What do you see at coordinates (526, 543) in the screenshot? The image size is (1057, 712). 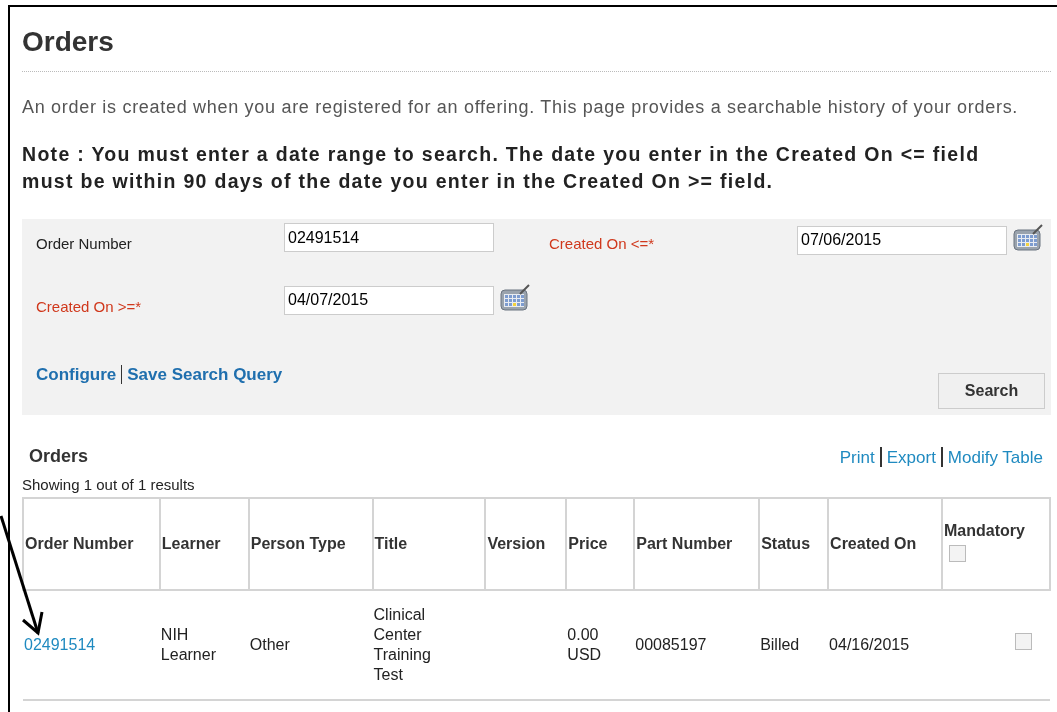 I see `column-header: Version` at bounding box center [526, 543].